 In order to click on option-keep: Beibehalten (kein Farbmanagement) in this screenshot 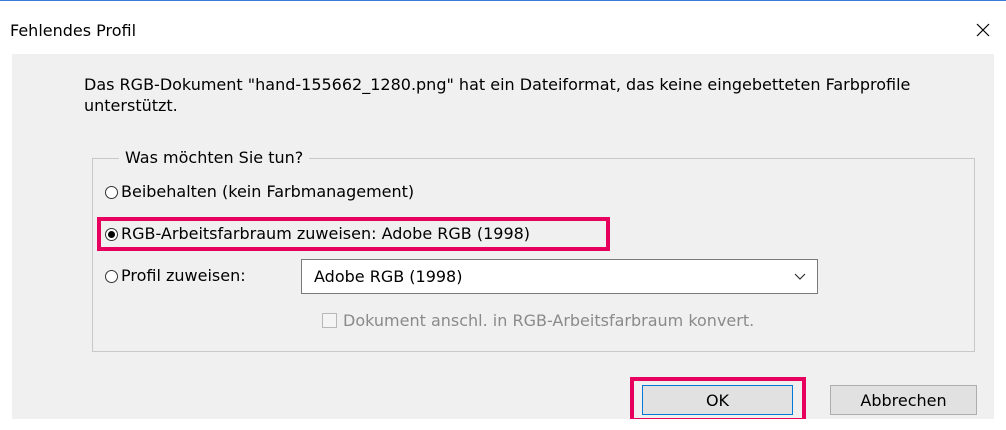, I will do `click(259, 192)`.